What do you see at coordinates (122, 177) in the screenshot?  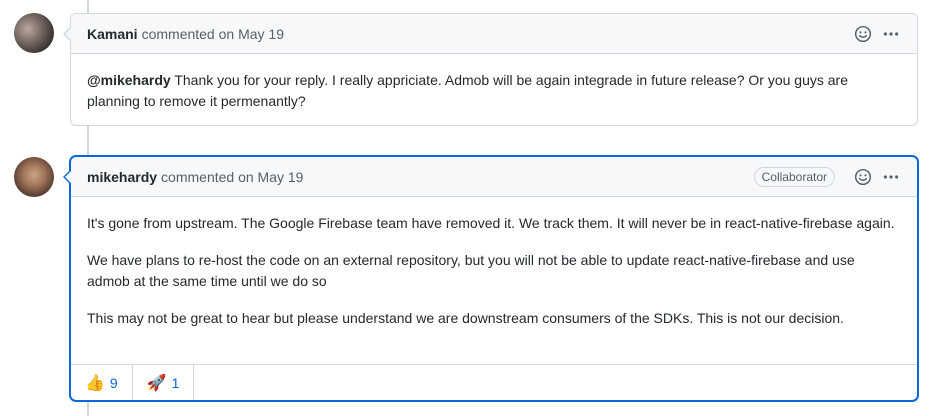 I see `comment-author: mikehardy` at bounding box center [122, 177].